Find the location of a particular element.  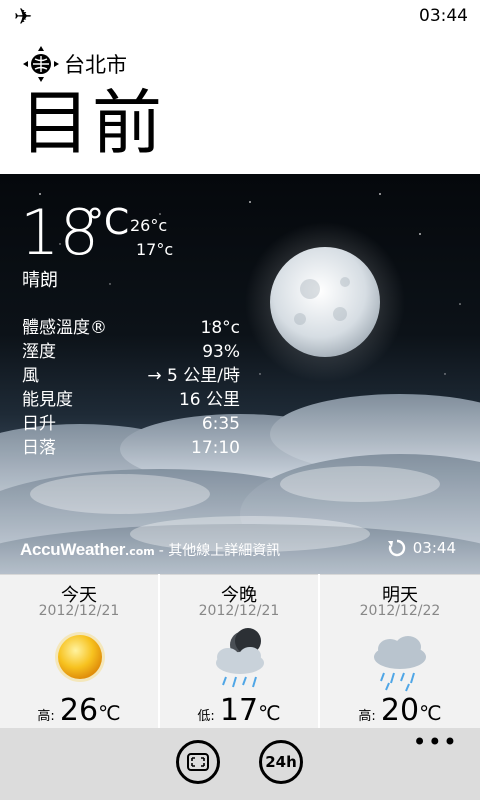

forecast-tonight: 今晚 2012/12/21 低: 17℃ is located at coordinates (239, 651).